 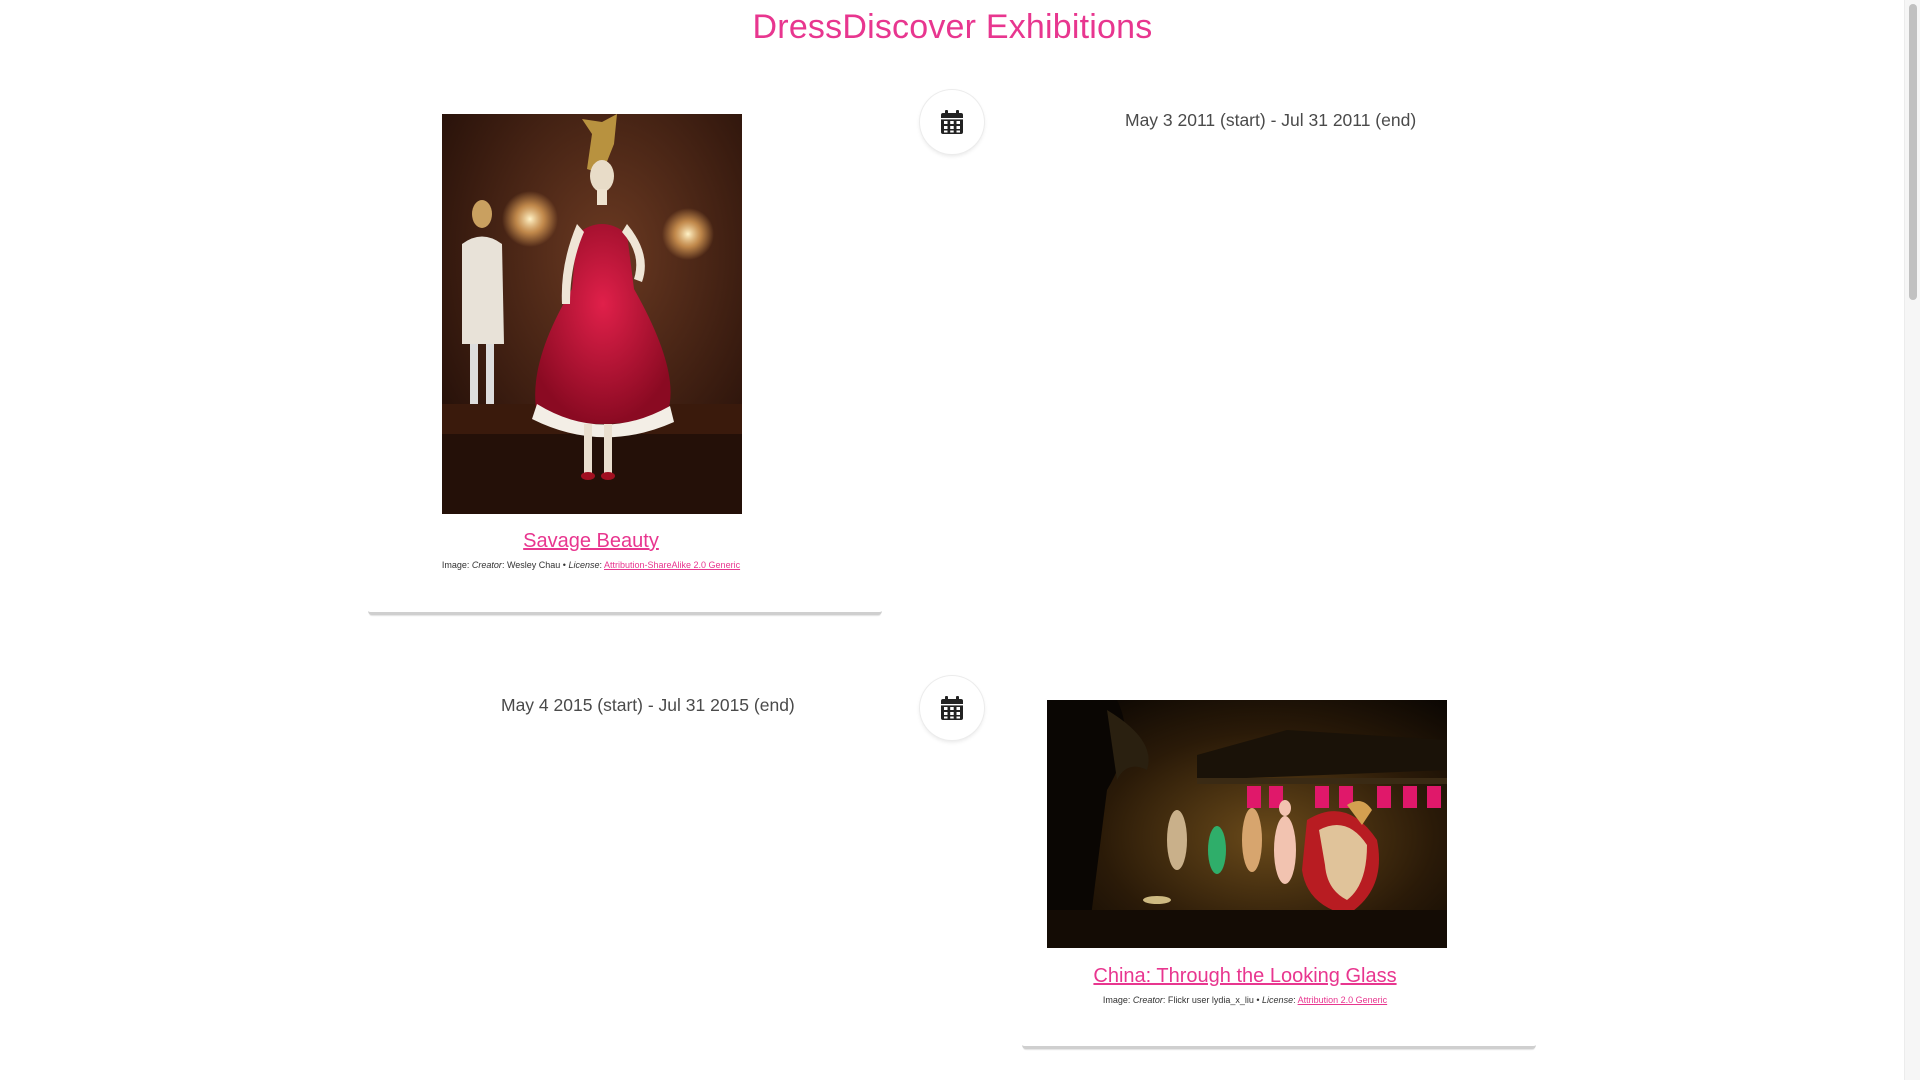 I want to click on exhibition-title-link: Savage Beauty, so click(x=591, y=541).